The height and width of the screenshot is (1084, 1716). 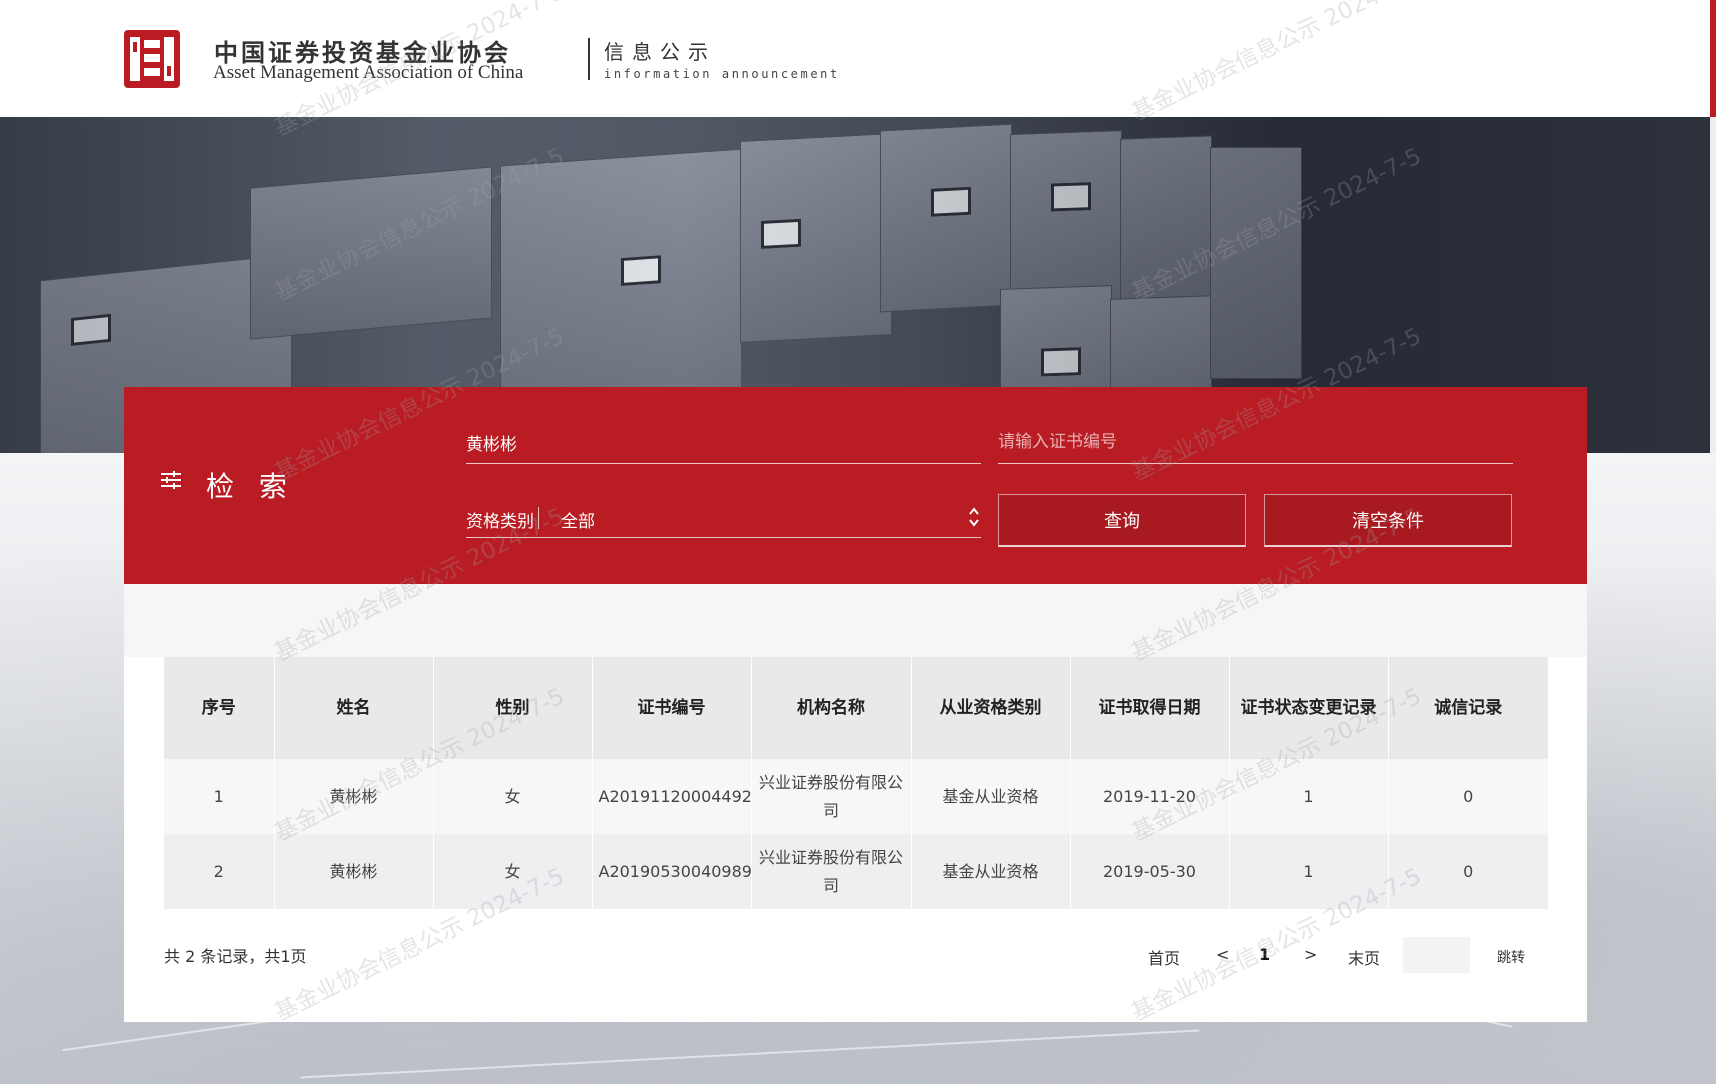 I want to click on search-title: 检 索, so click(x=250, y=486).